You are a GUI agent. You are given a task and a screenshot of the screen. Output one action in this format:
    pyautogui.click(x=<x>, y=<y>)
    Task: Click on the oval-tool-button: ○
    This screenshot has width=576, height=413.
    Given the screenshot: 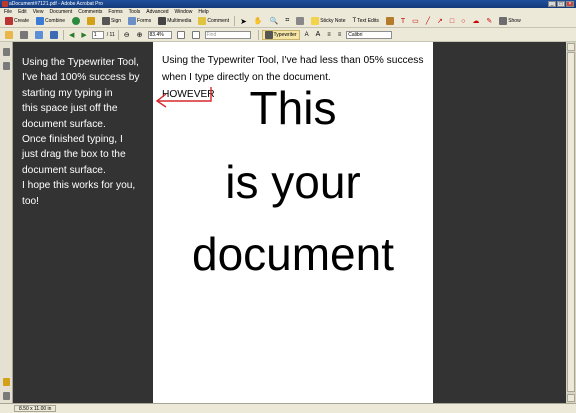 What is the action you would take?
    pyautogui.click(x=463, y=21)
    